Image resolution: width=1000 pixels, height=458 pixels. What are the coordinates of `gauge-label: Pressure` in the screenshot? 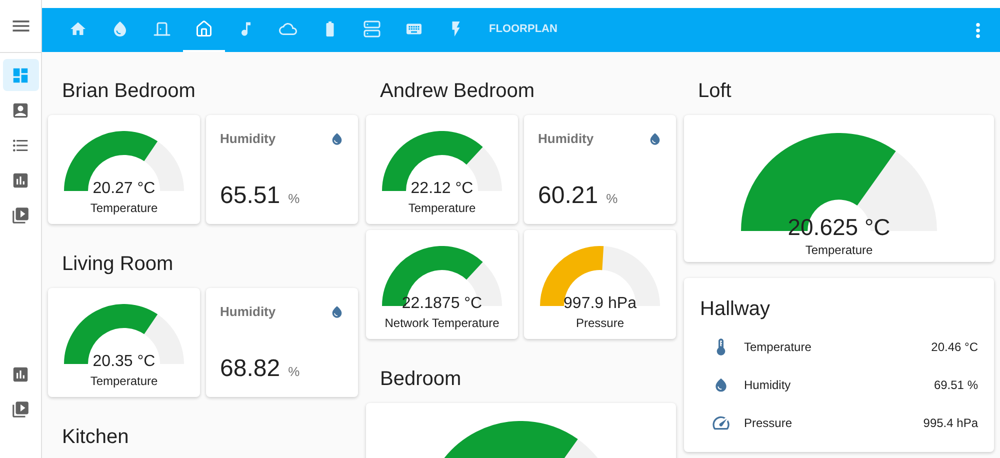 It's located at (600, 323).